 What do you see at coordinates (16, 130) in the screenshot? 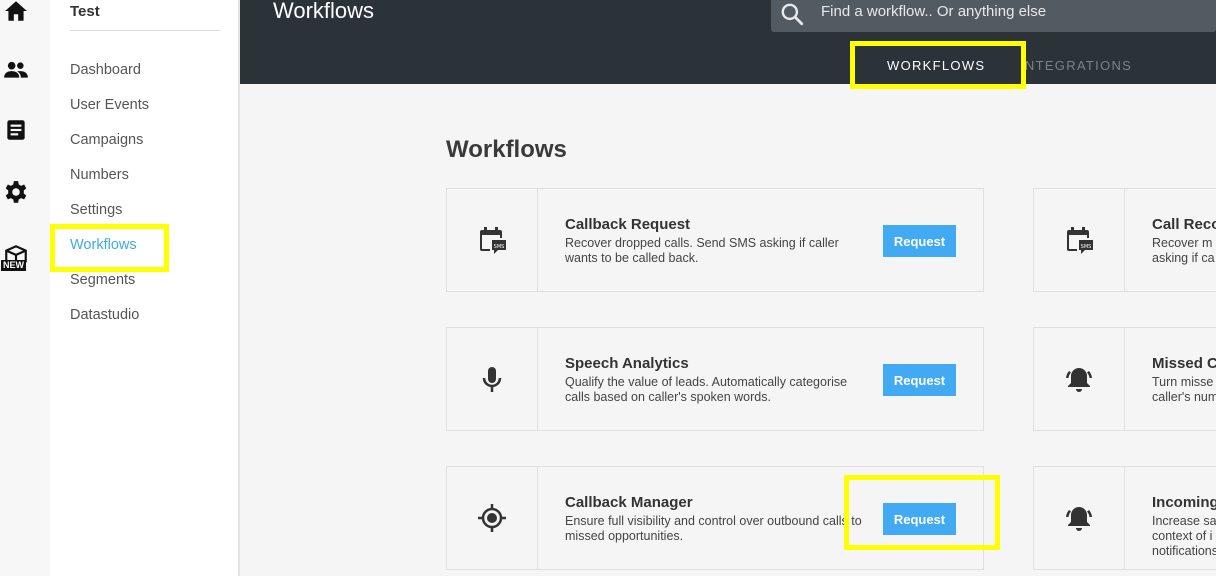
I see `document-icon` at bounding box center [16, 130].